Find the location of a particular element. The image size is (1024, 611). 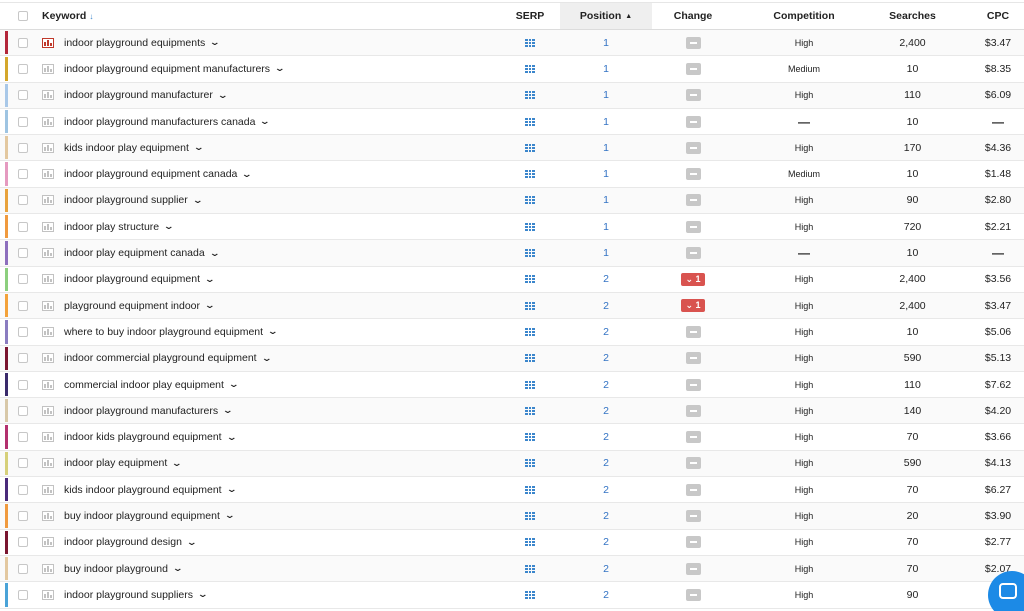

keyword-cell: indoor playground manufacturers canada ⌄ is located at coordinates (279, 121).